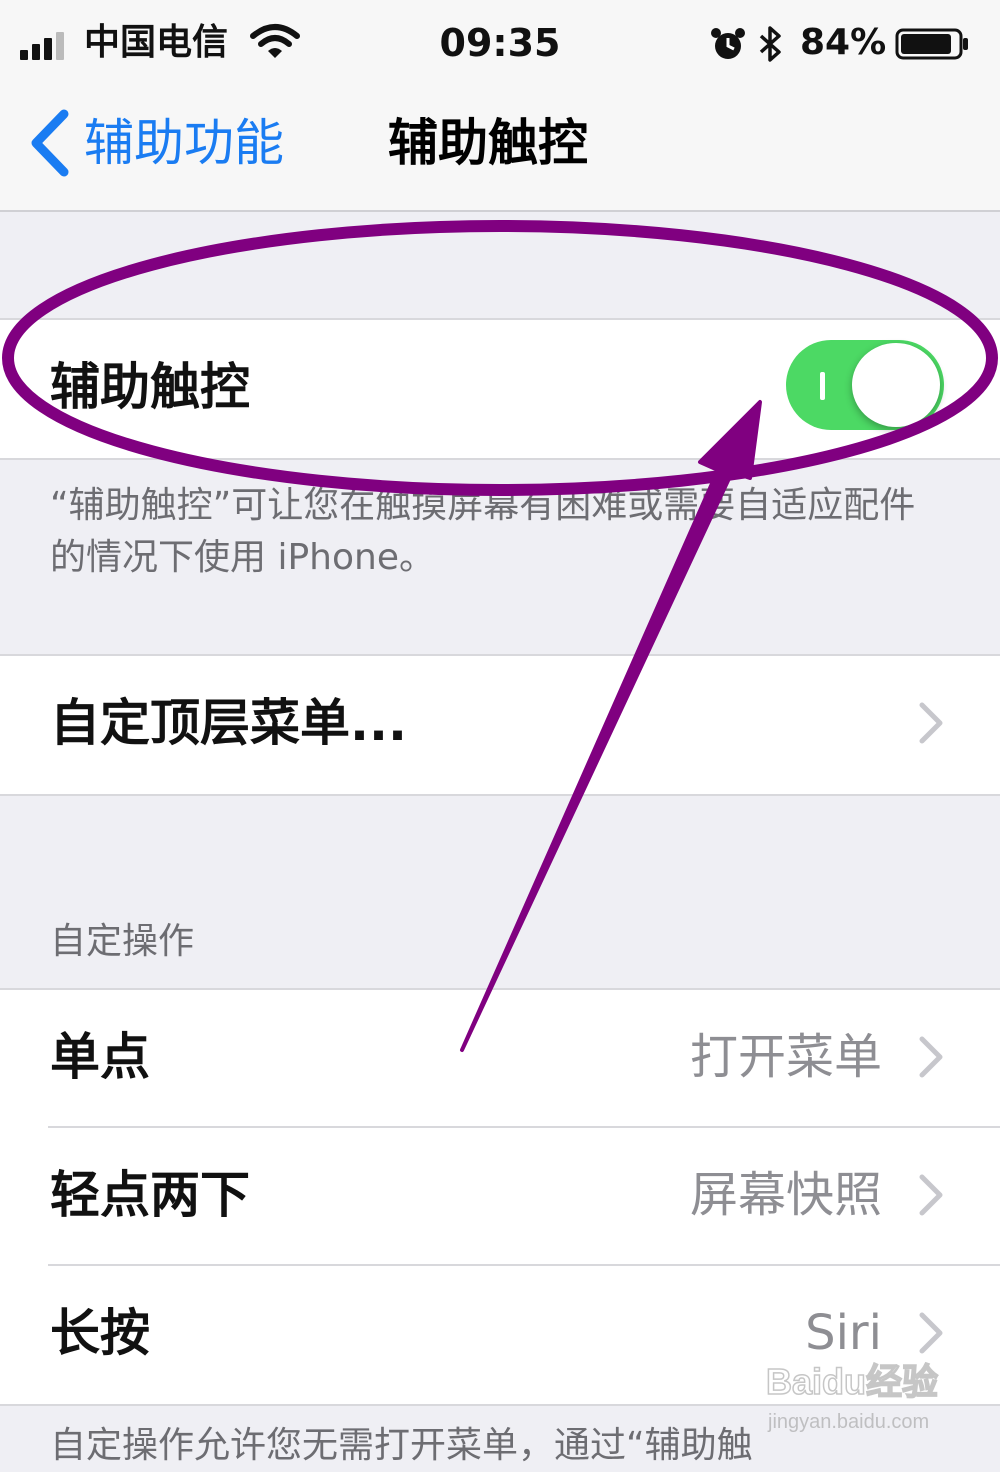  I want to click on bluetooth-icon, so click(770, 44).